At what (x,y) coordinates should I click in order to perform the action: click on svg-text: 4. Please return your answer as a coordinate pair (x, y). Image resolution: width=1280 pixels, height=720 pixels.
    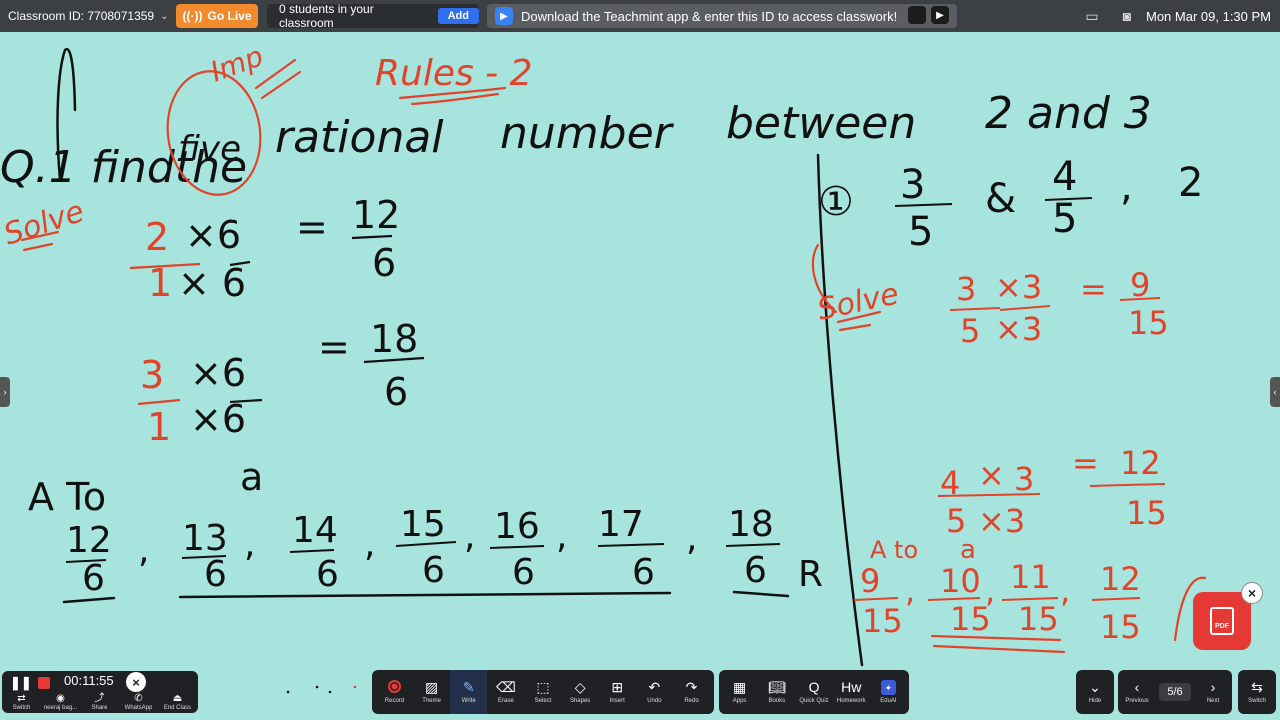
    Looking at the image, I should click on (1064, 177).